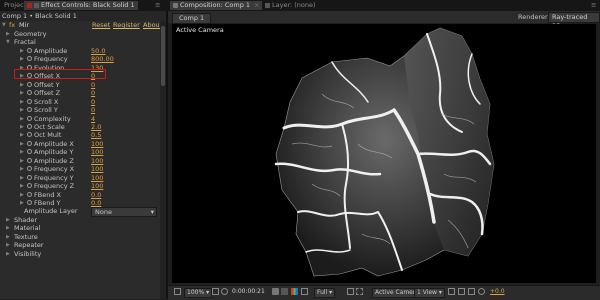  I want to click on effect-row: ▼ fx Mir Reset Register About, so click(83, 25).